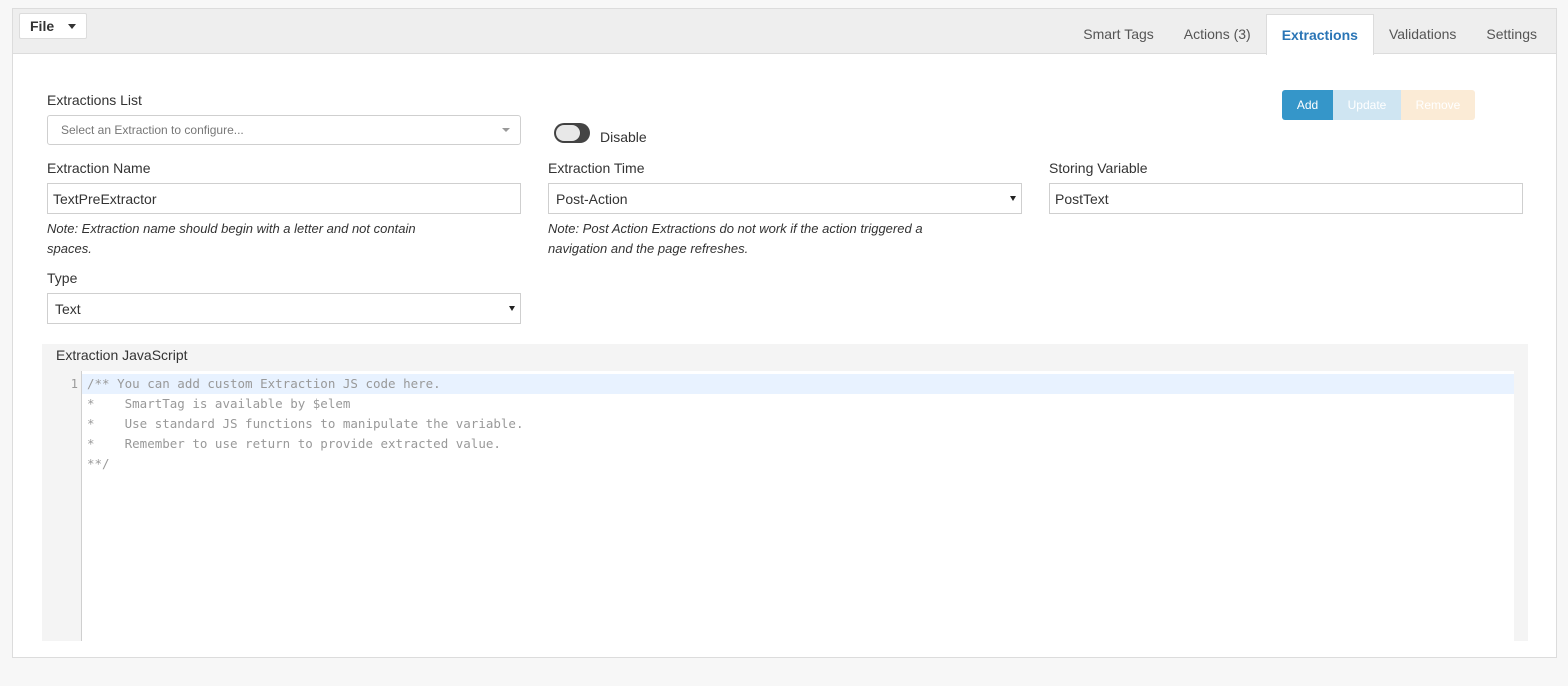 Image resolution: width=1568 pixels, height=686 pixels. What do you see at coordinates (68, 506) in the screenshot?
I see `editor-gutter: 1` at bounding box center [68, 506].